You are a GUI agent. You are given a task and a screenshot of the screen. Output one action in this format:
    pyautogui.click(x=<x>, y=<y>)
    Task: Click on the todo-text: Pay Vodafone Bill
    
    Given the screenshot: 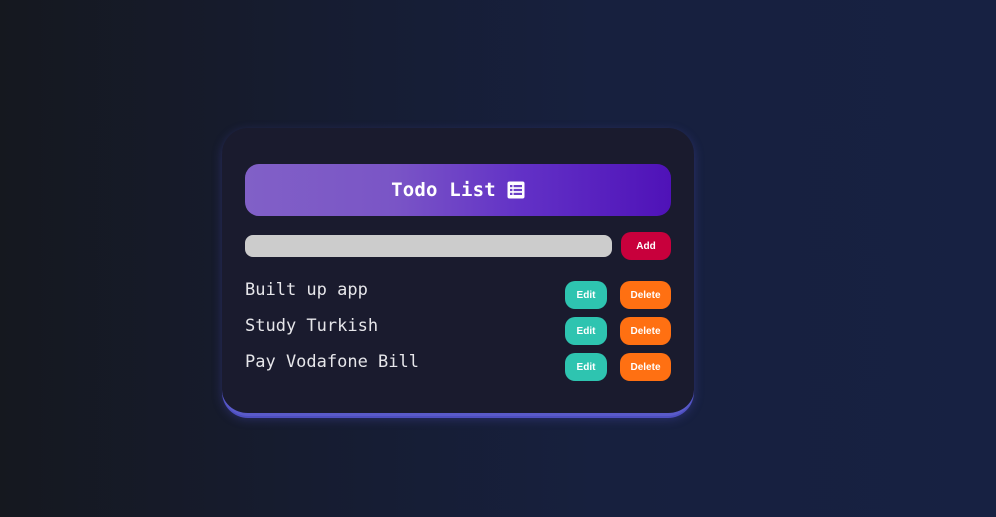 What is the action you would take?
    pyautogui.click(x=332, y=362)
    